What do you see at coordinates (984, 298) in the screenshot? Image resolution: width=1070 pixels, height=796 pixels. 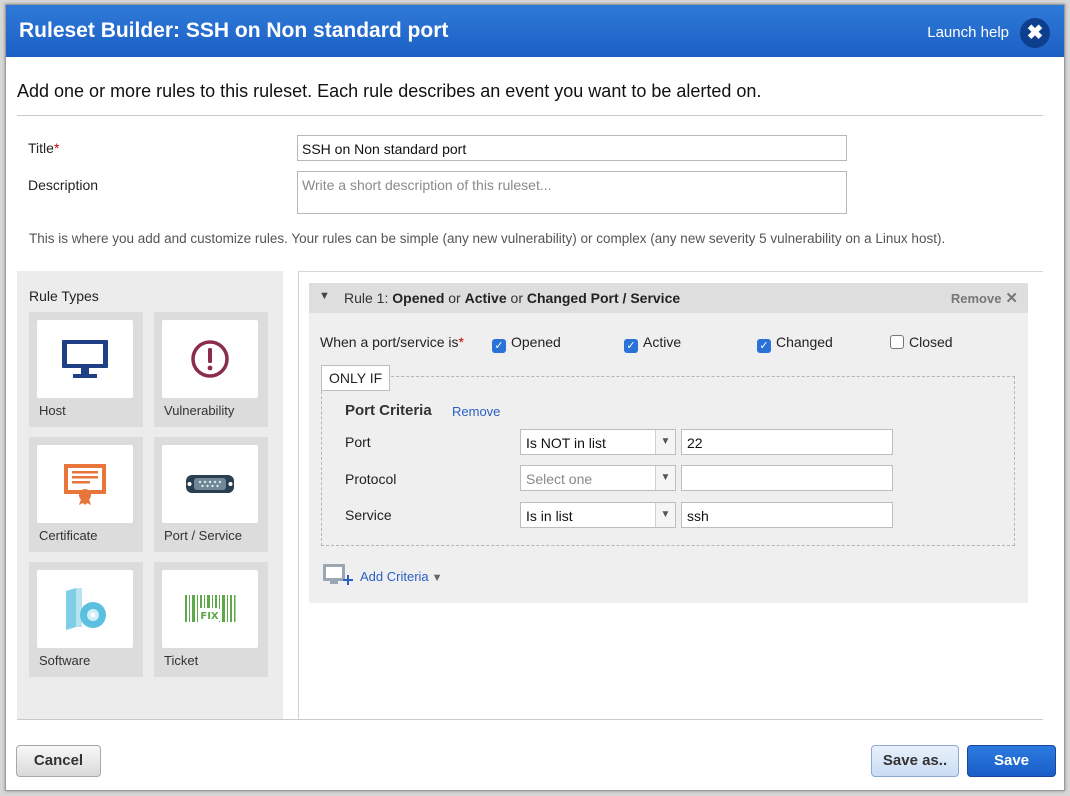 I see `remove-rule-button: Remove ✕` at bounding box center [984, 298].